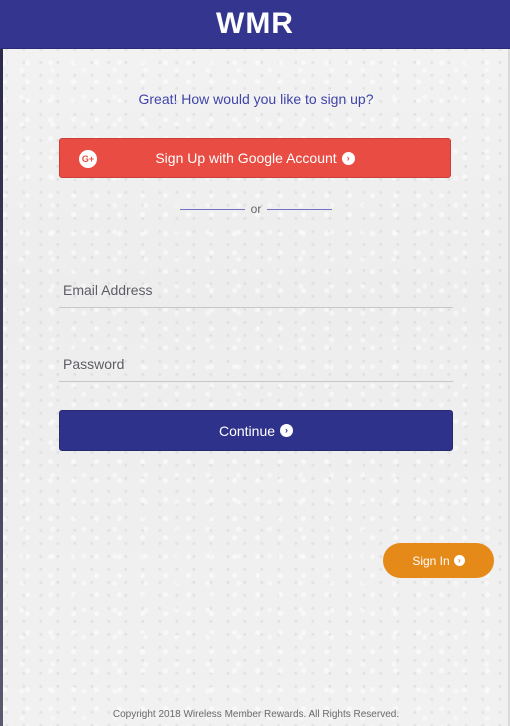 The width and height of the screenshot is (510, 726). Describe the element at coordinates (88, 159) in the screenshot. I see `google-plus-icon: G+` at that location.